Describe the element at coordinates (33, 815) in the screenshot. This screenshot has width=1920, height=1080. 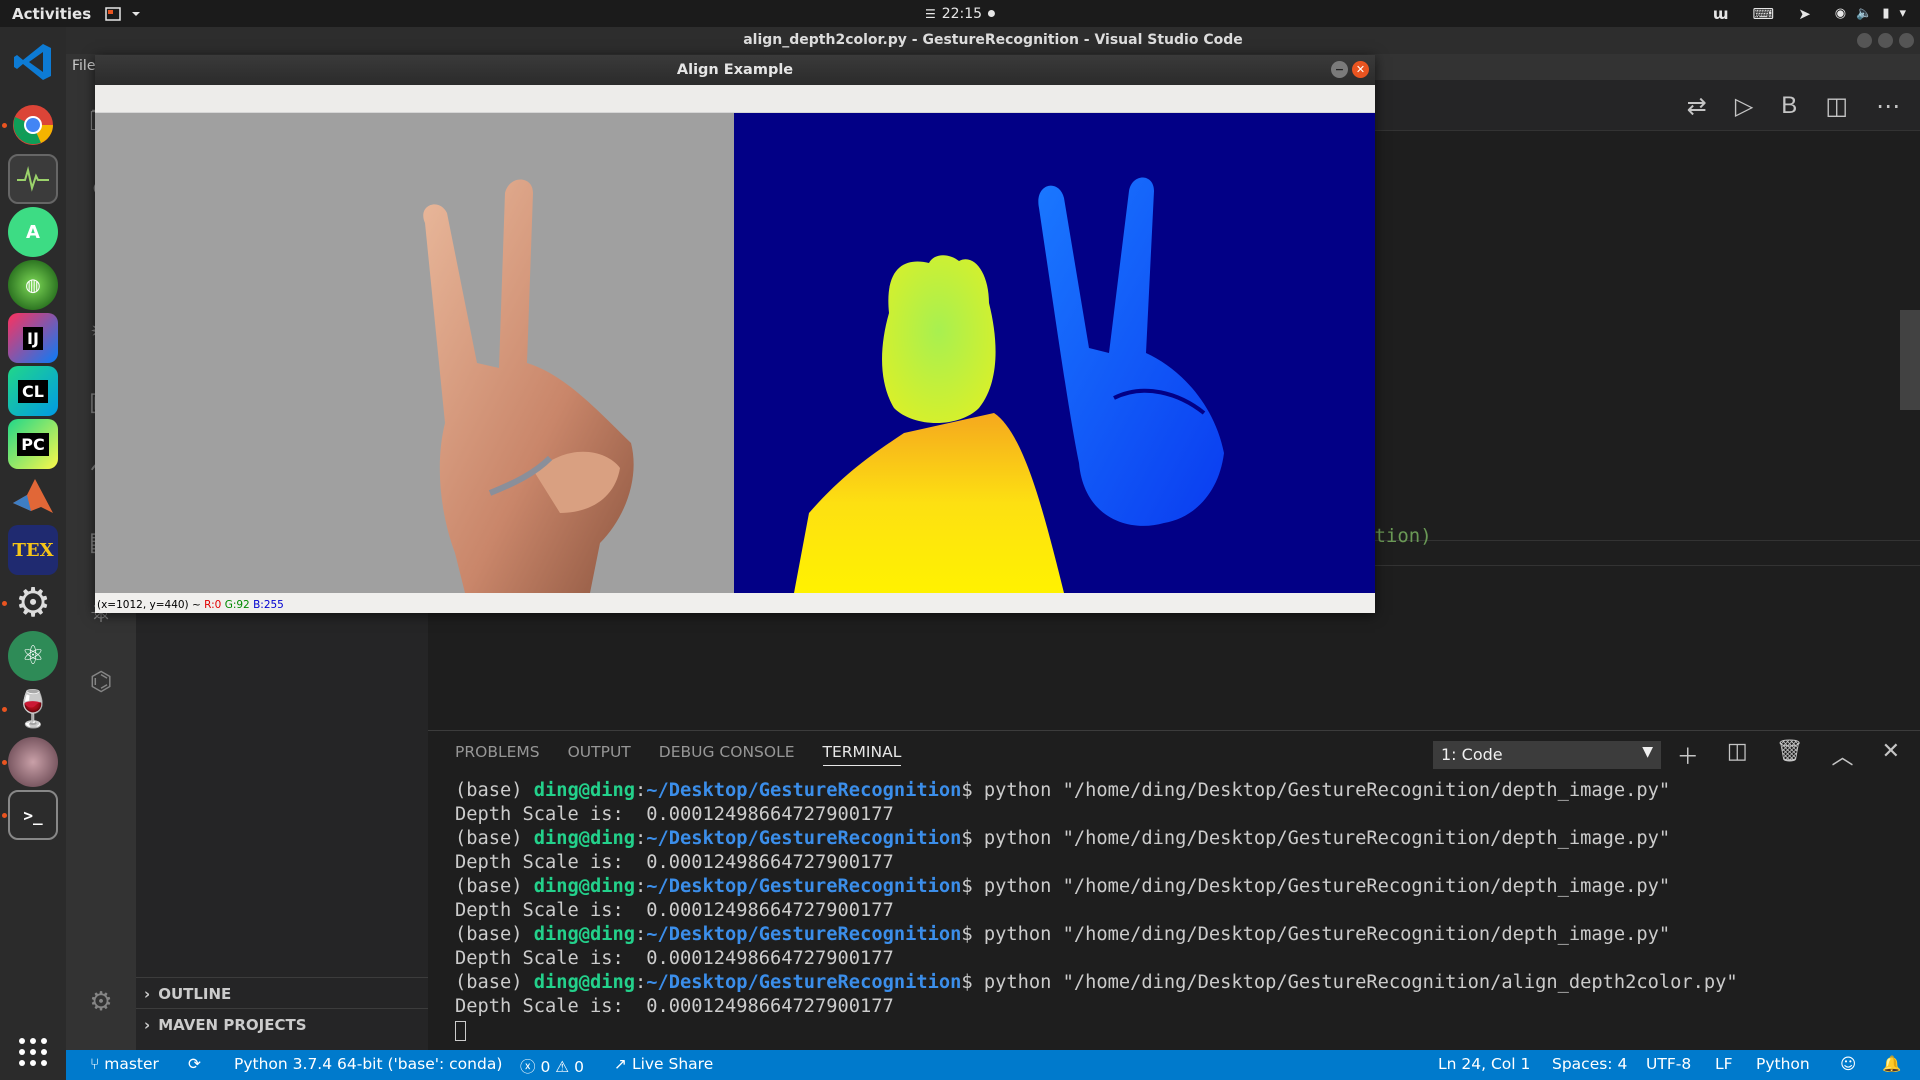
I see `terminal-icon: >_` at that location.